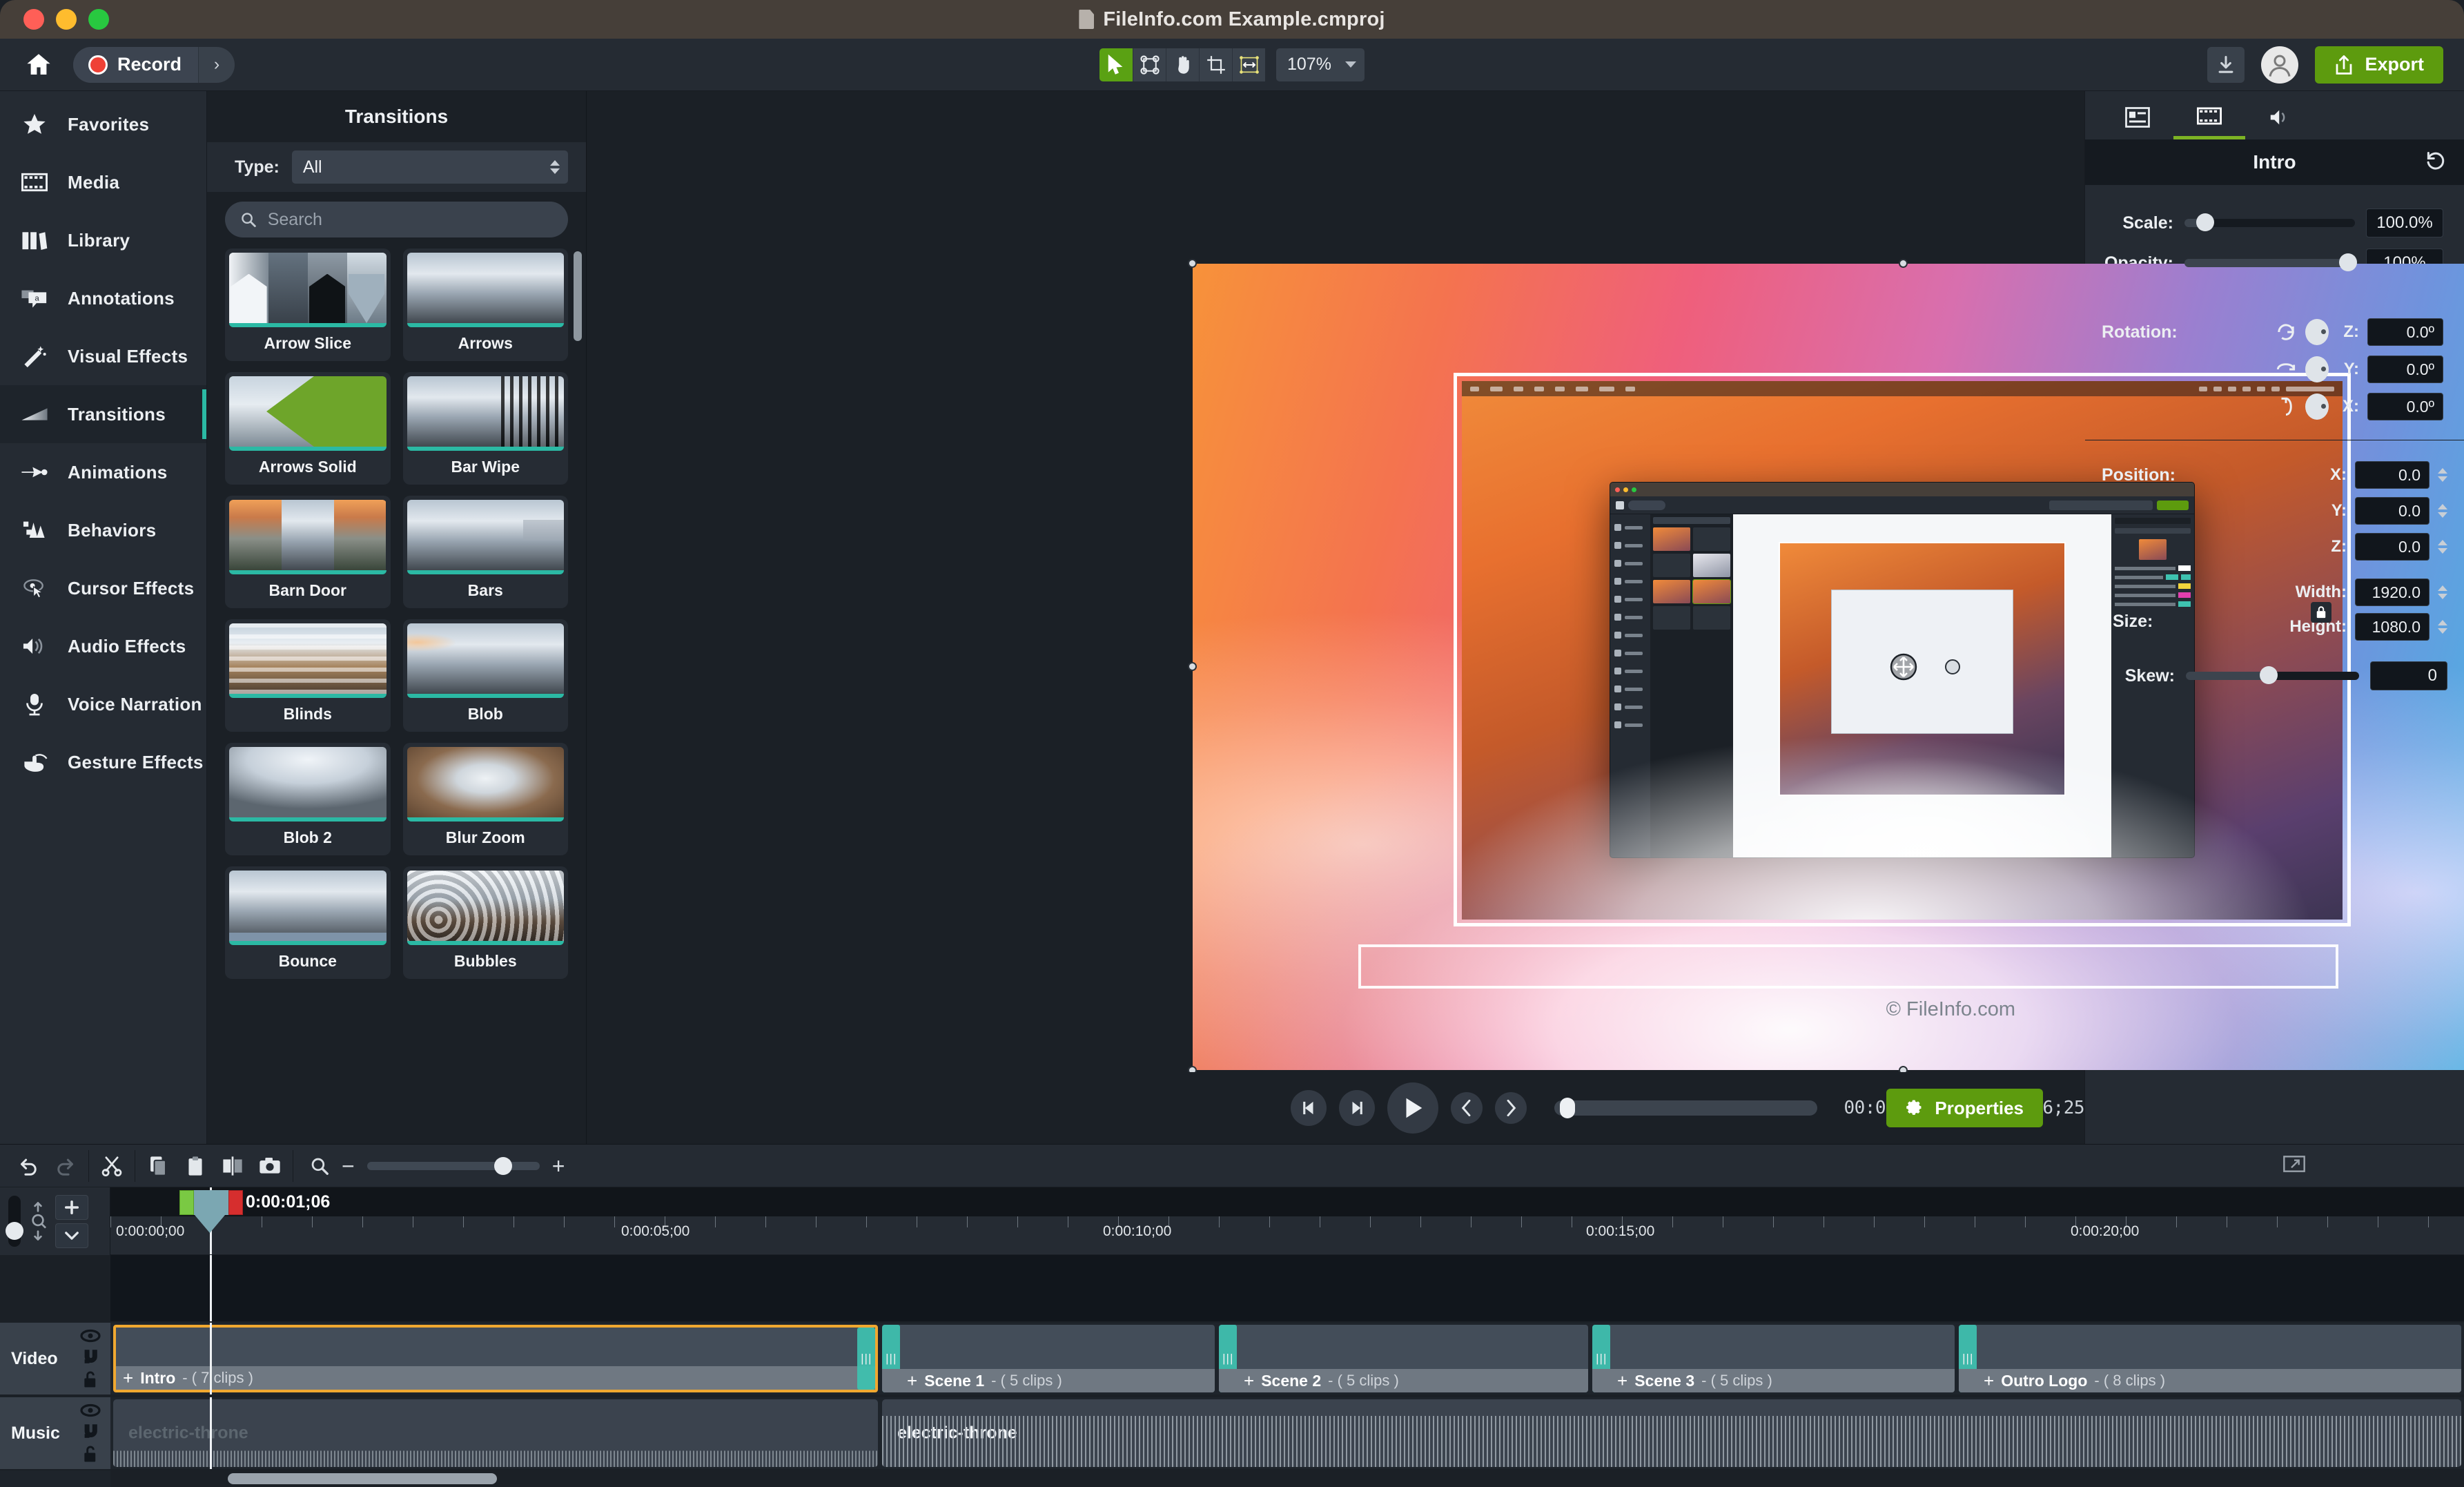  I want to click on sidebar-item-audio-effects: Audio Effects, so click(103, 646).